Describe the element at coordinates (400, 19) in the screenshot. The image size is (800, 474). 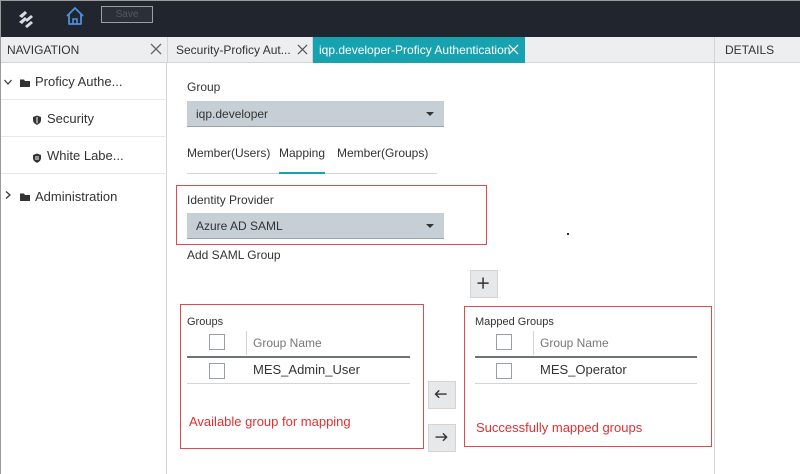
I see `top-bar: Save` at that location.